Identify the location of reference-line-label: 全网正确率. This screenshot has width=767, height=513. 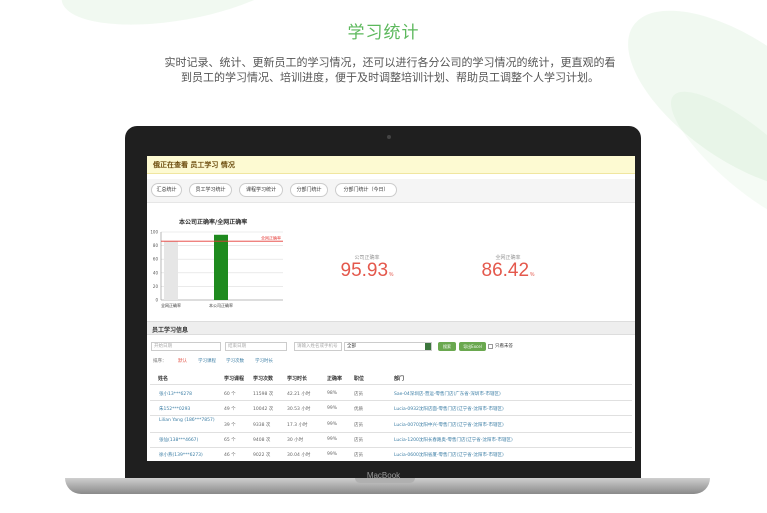
(271, 238).